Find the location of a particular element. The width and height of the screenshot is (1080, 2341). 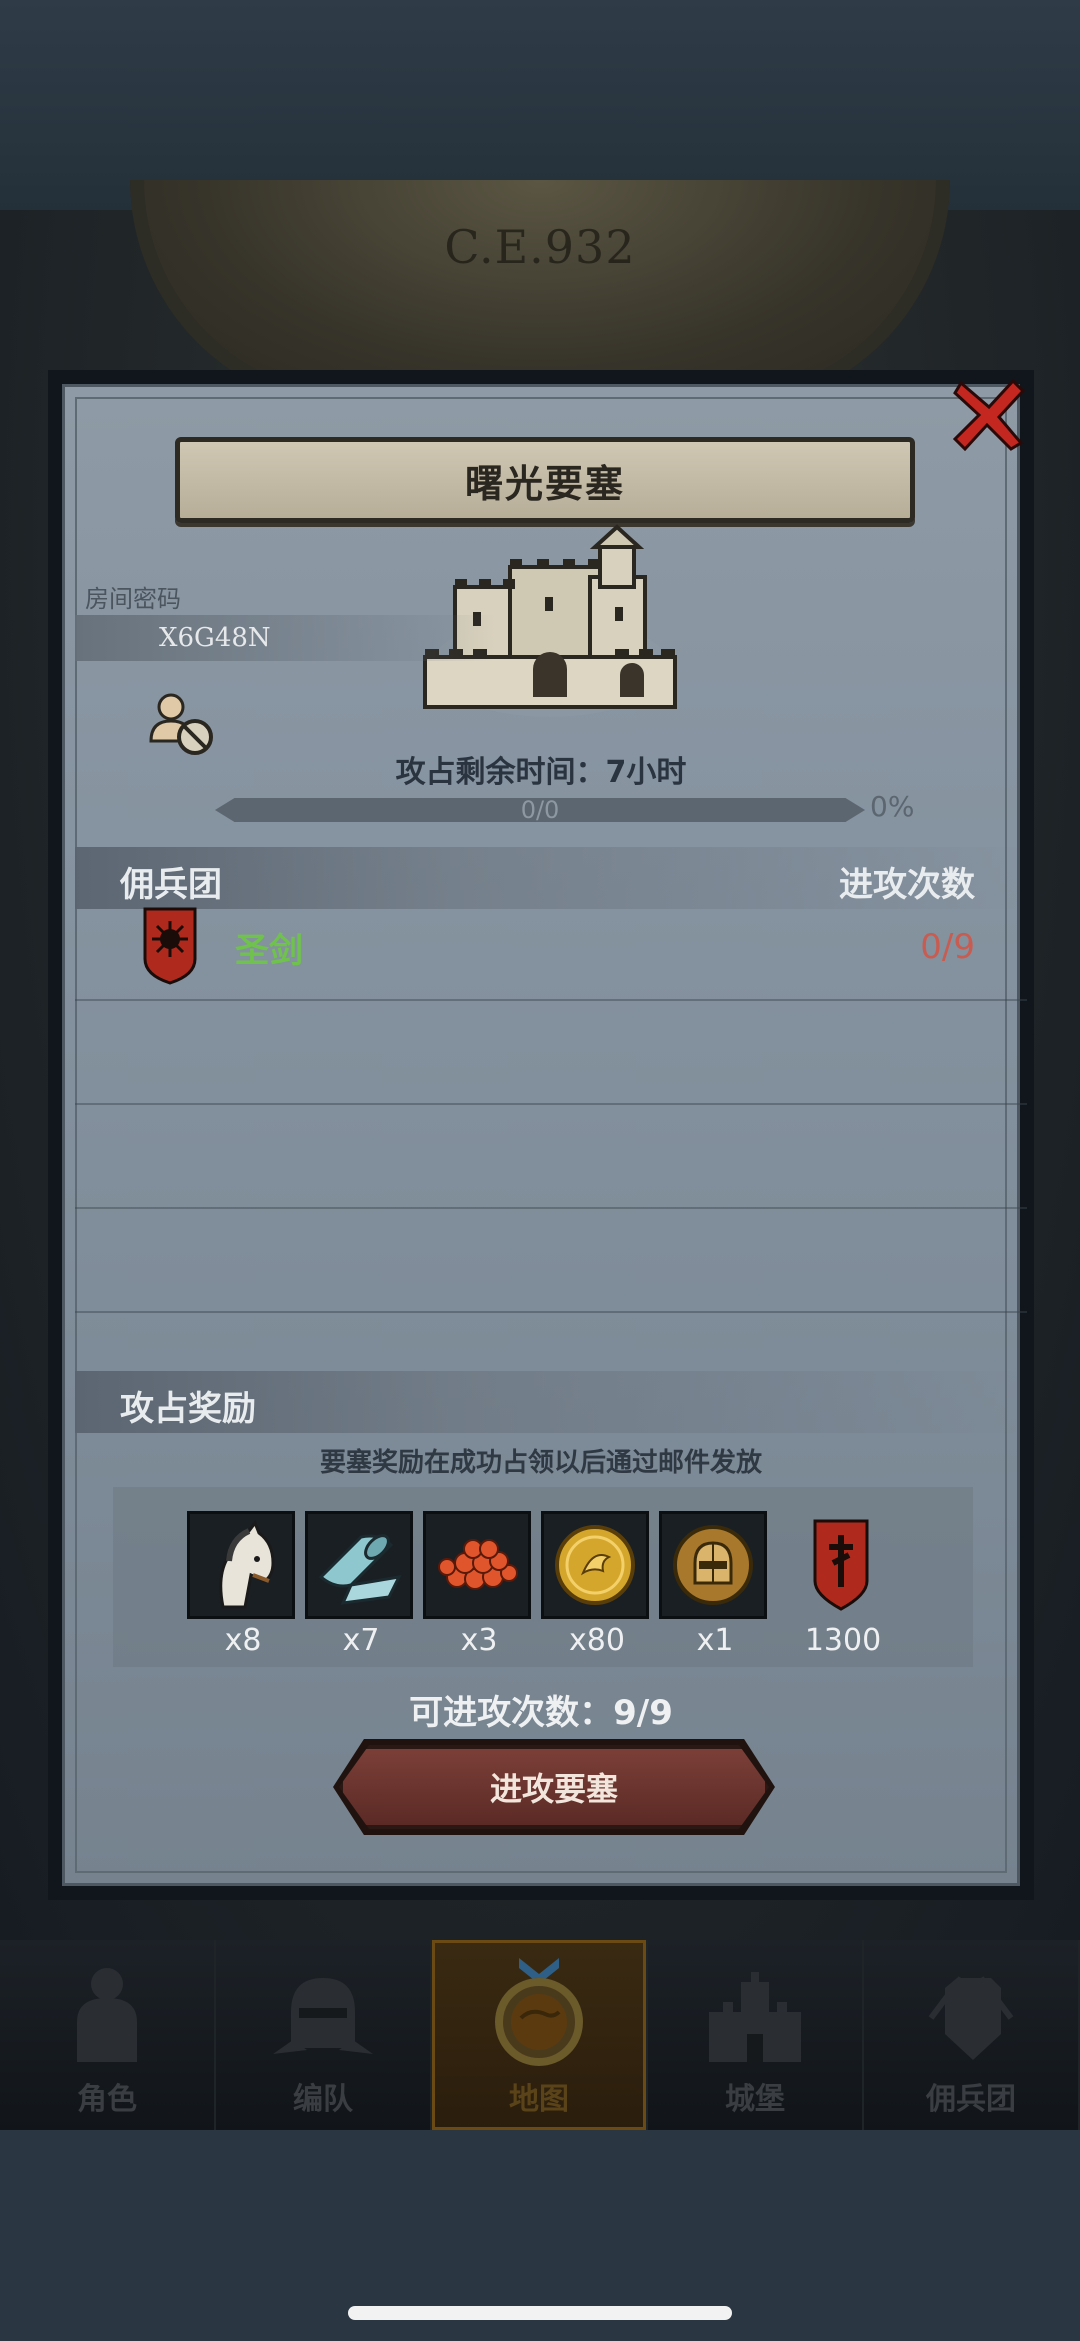

close-icon is located at coordinates (989, 415).